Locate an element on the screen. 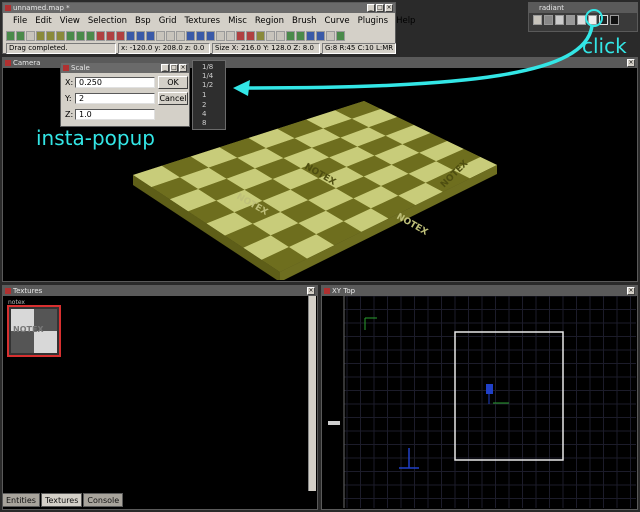 Image resolution: width=640 pixels, height=512 pixels. camera-title: Camera is located at coordinates (27, 63).